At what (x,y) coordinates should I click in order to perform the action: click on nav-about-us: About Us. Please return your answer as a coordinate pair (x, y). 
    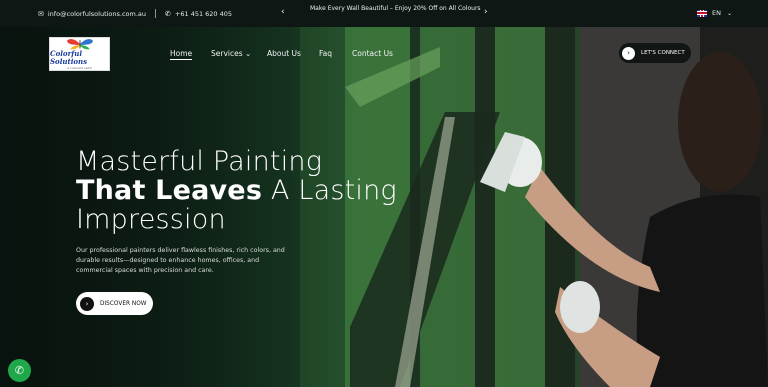
    Looking at the image, I should click on (284, 53).